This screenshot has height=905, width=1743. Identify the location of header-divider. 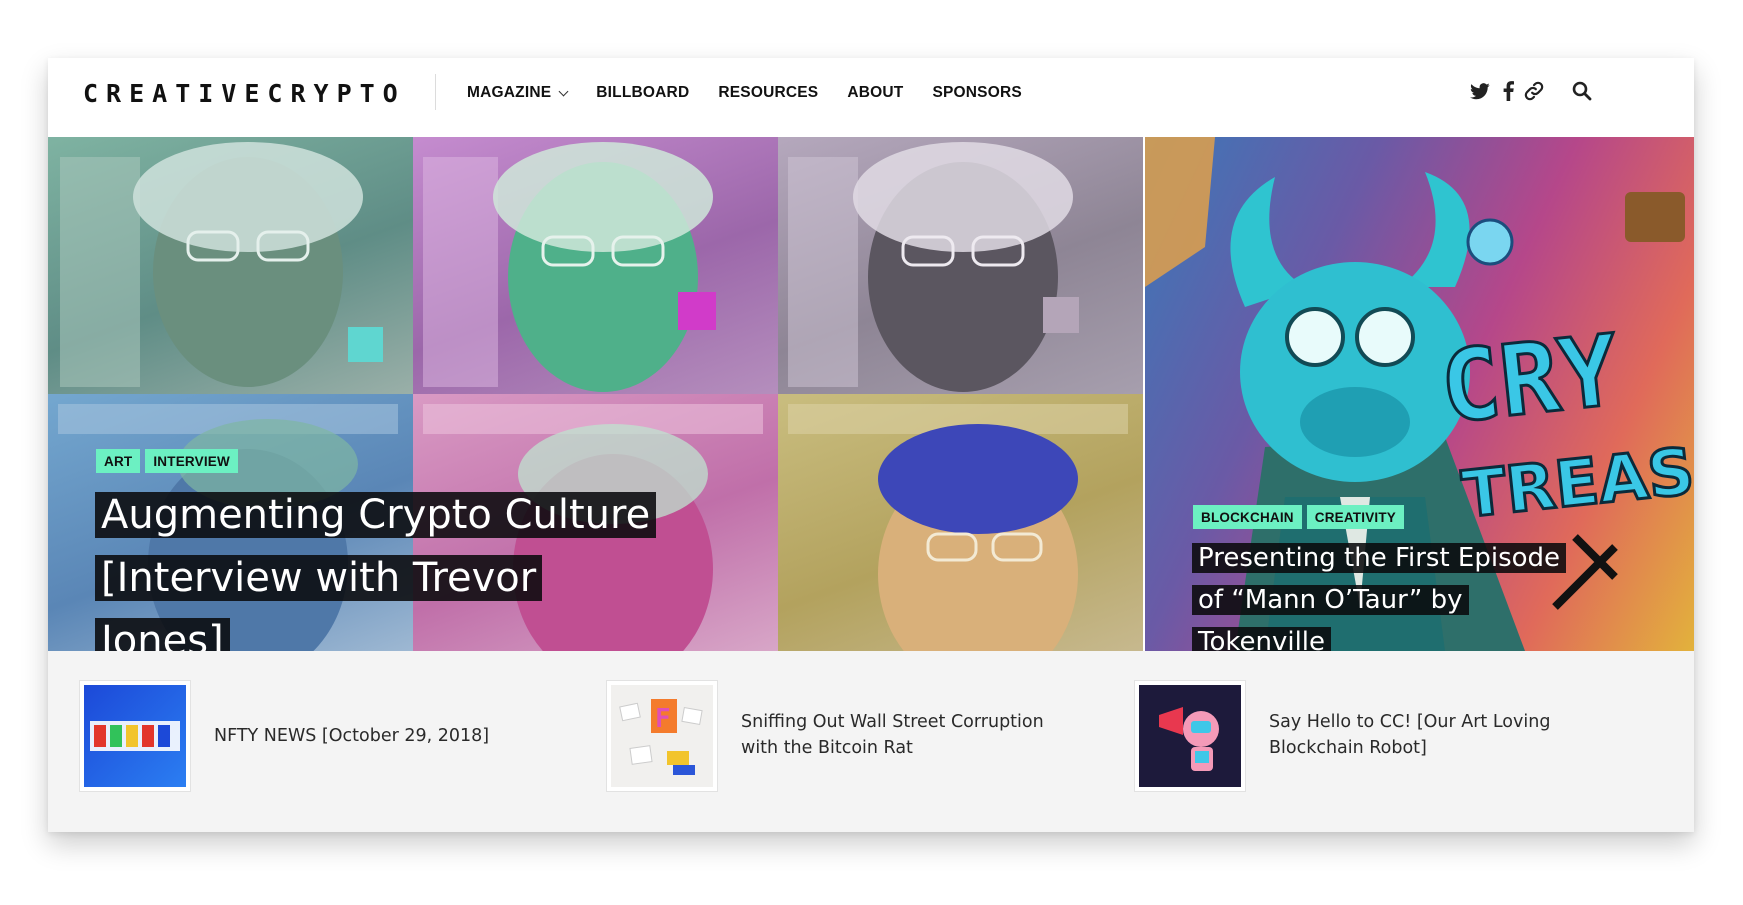
(435, 92).